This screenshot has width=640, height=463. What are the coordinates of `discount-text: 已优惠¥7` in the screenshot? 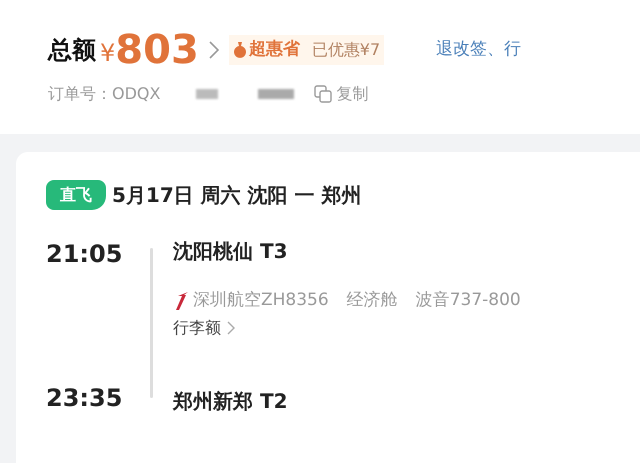 It's located at (346, 50).